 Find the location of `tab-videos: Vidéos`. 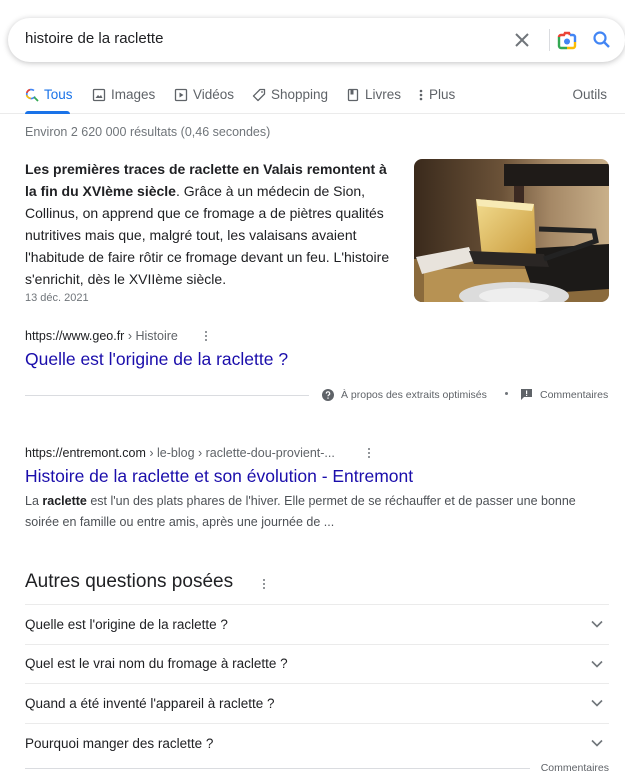

tab-videos: Vidéos is located at coordinates (204, 94).